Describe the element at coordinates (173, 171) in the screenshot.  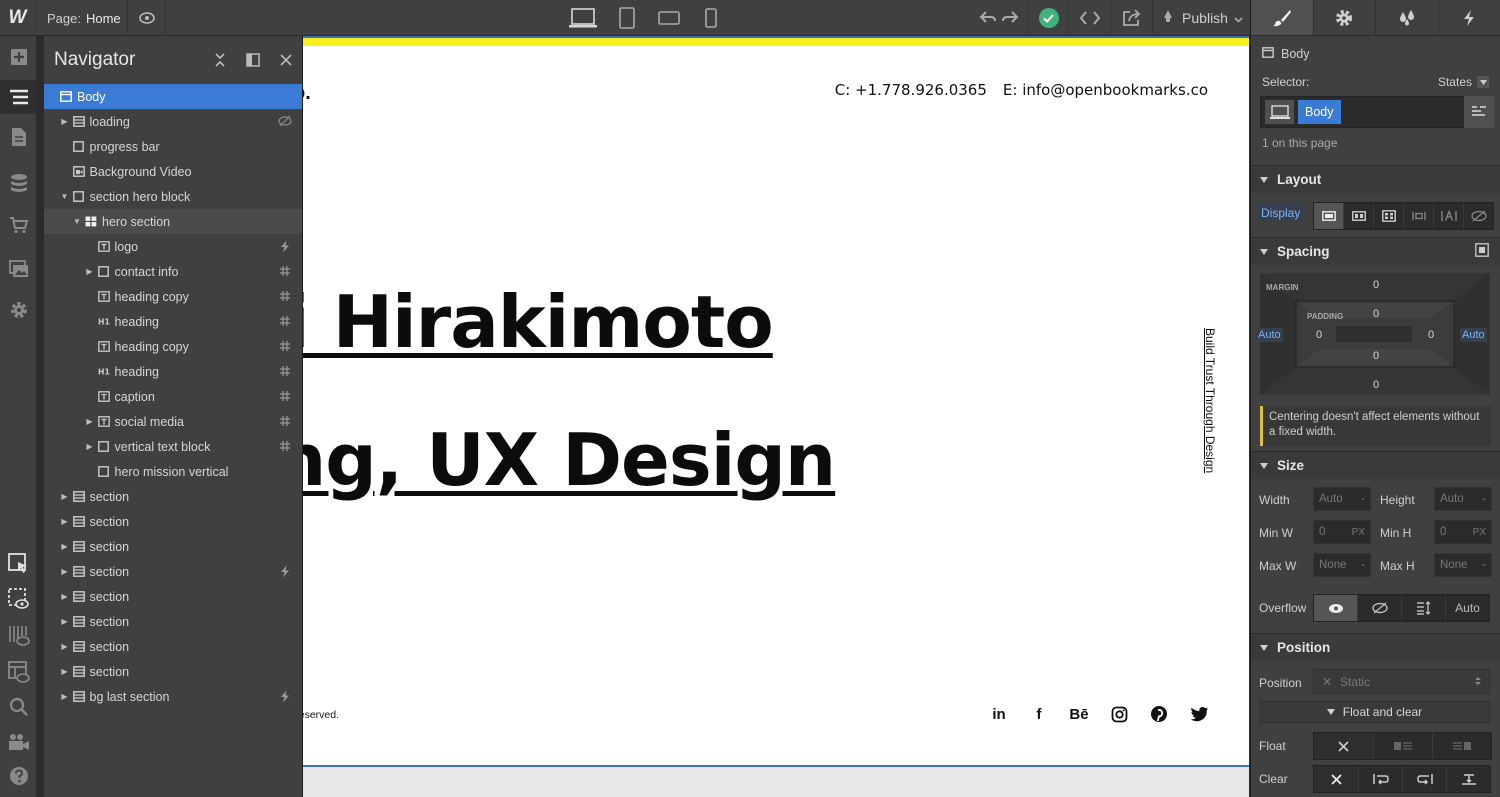
I see `navigator-item: Background Video` at that location.